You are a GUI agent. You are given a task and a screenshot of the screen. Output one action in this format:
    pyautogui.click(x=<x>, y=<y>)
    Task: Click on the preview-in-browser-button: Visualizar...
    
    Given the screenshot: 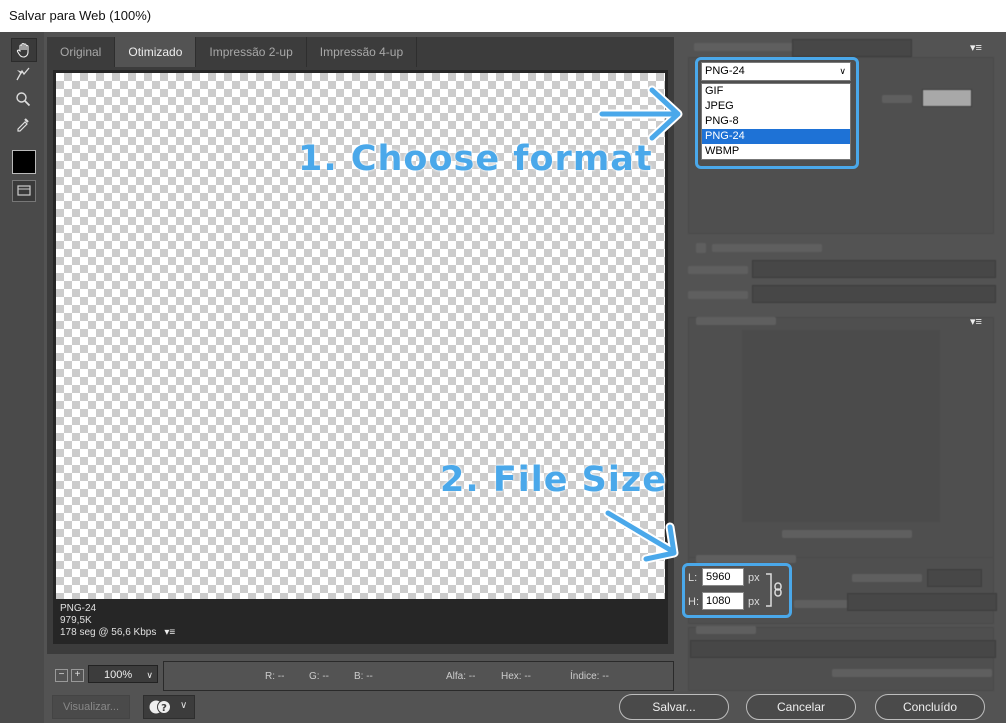 What is the action you would take?
    pyautogui.click(x=91, y=707)
    